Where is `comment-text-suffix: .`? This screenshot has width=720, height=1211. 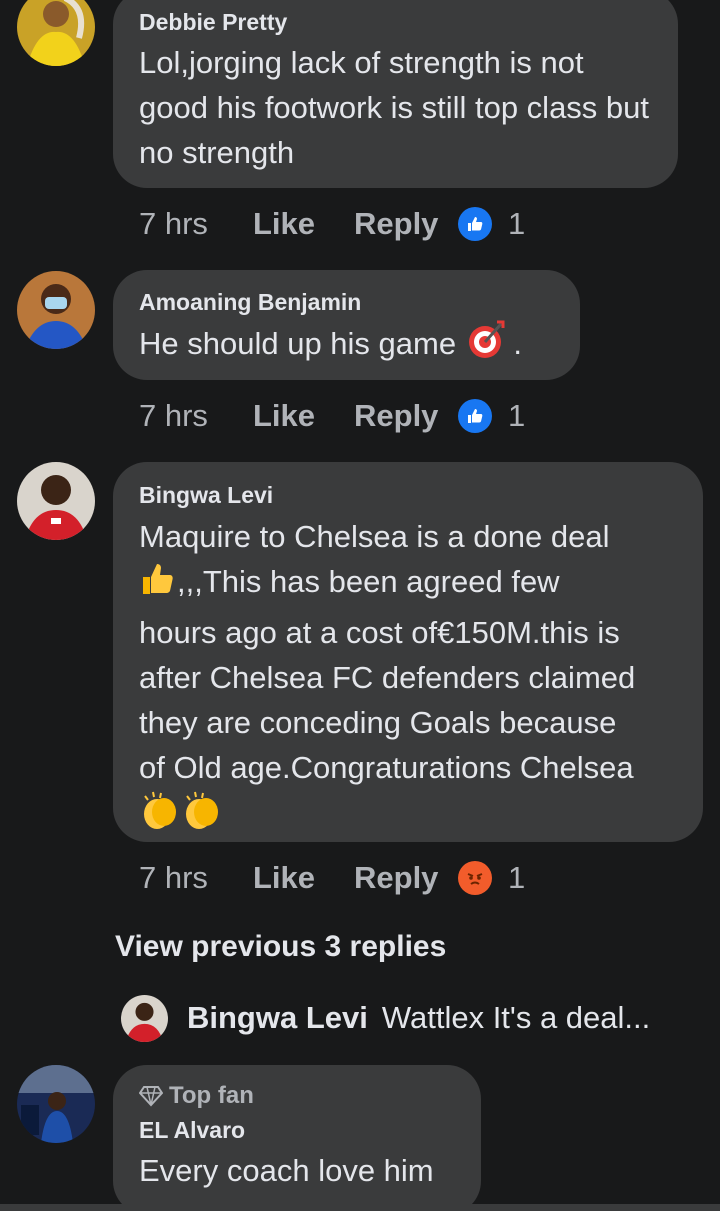 comment-text-suffix: . is located at coordinates (513, 343).